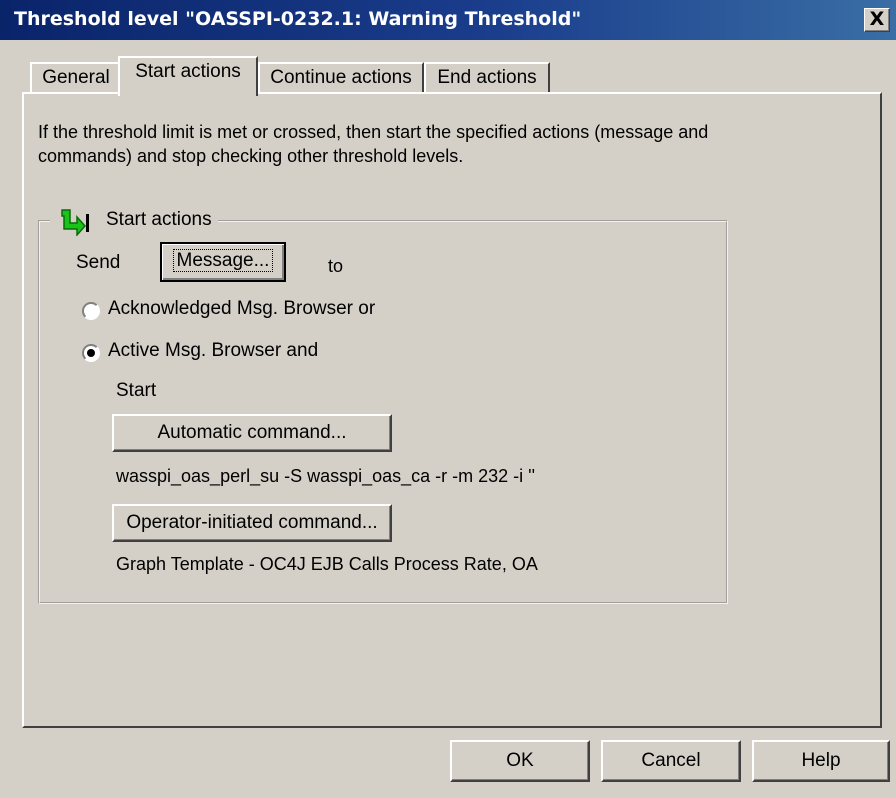  Describe the element at coordinates (520, 761) in the screenshot. I see `ok-button: OK` at that location.